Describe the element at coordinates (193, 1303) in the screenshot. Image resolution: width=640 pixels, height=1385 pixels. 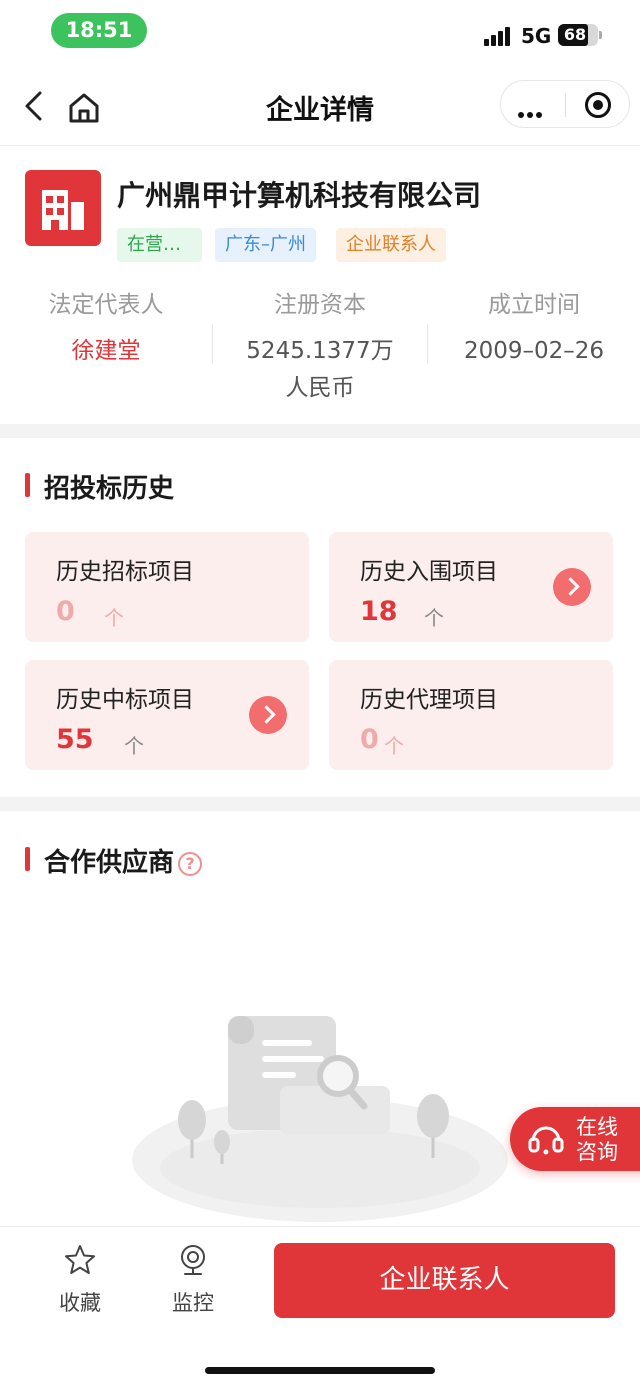
I see `monitor-label: 监控` at that location.